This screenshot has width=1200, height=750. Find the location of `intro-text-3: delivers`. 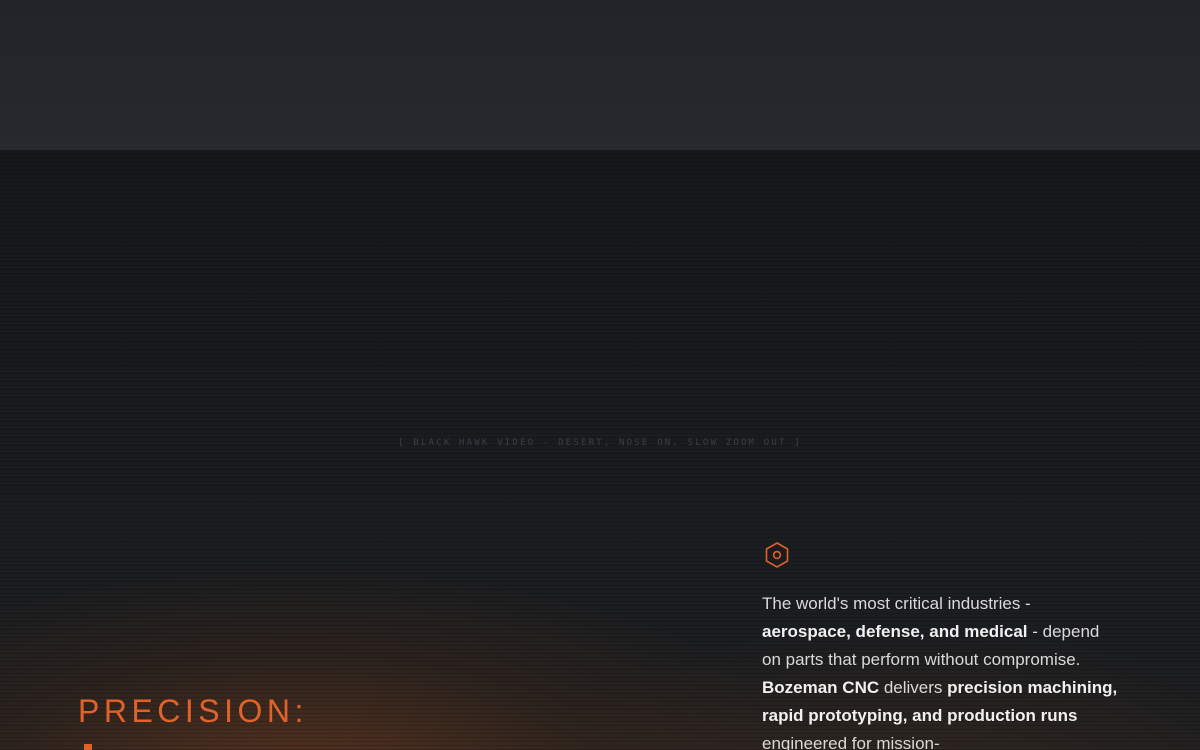

intro-text-3: delivers is located at coordinates (913, 687).